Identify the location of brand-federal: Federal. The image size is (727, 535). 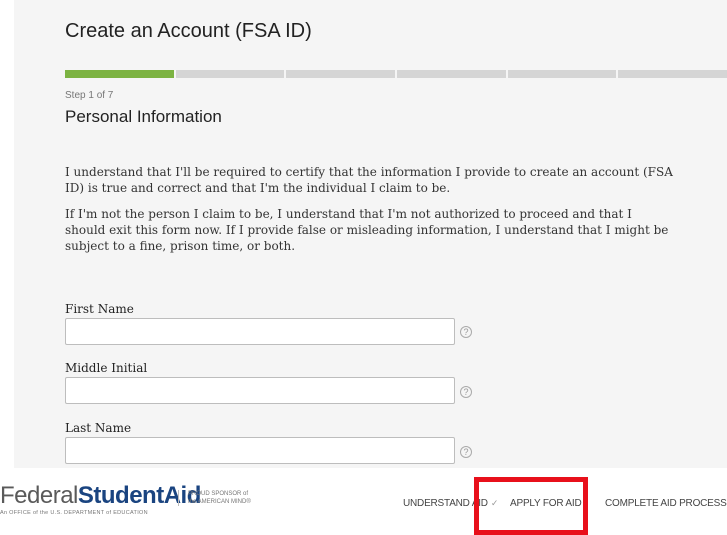
(39, 495).